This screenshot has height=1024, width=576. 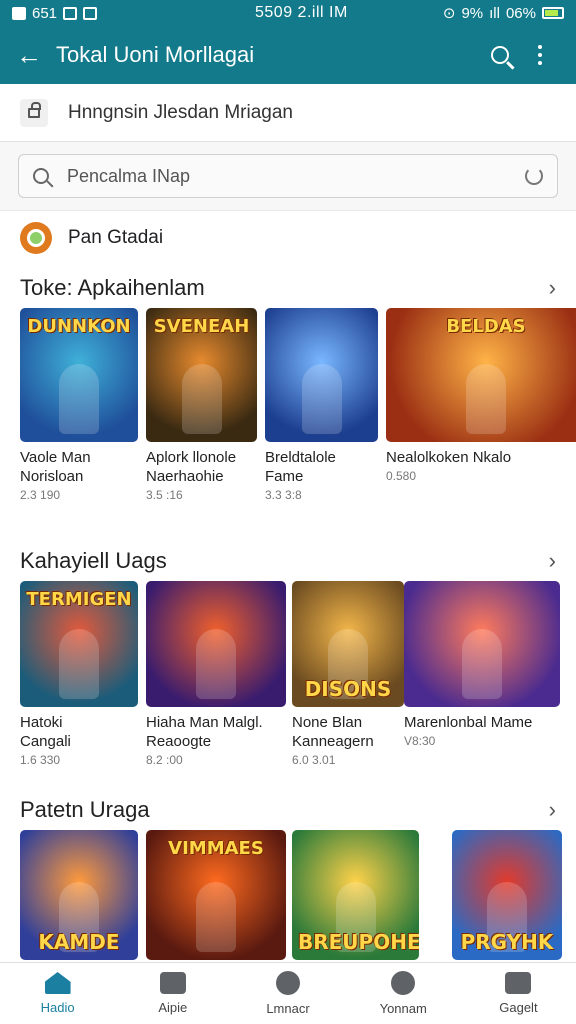 What do you see at coordinates (57, 1007) in the screenshot?
I see `nav-label: Hadio` at bounding box center [57, 1007].